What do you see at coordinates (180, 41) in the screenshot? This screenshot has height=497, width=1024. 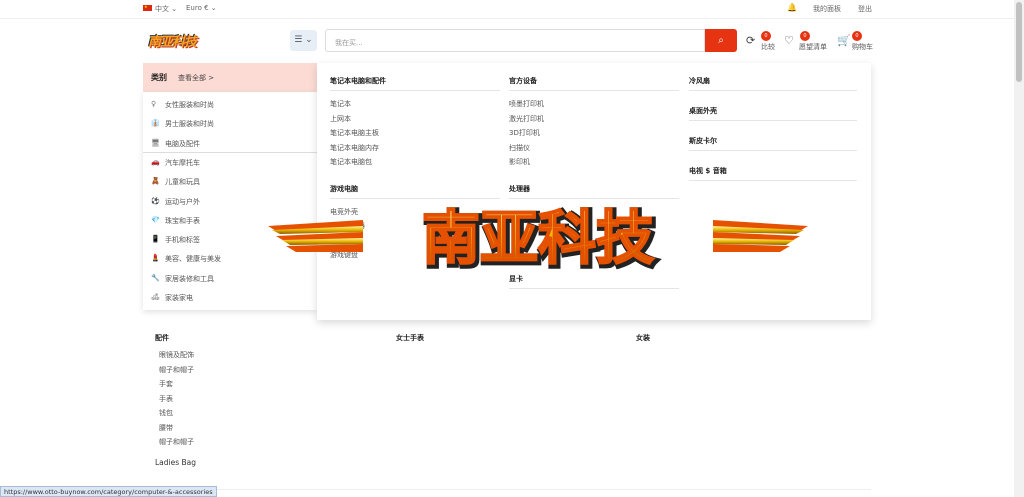 I see `site-logo: 南亚科技` at bounding box center [180, 41].